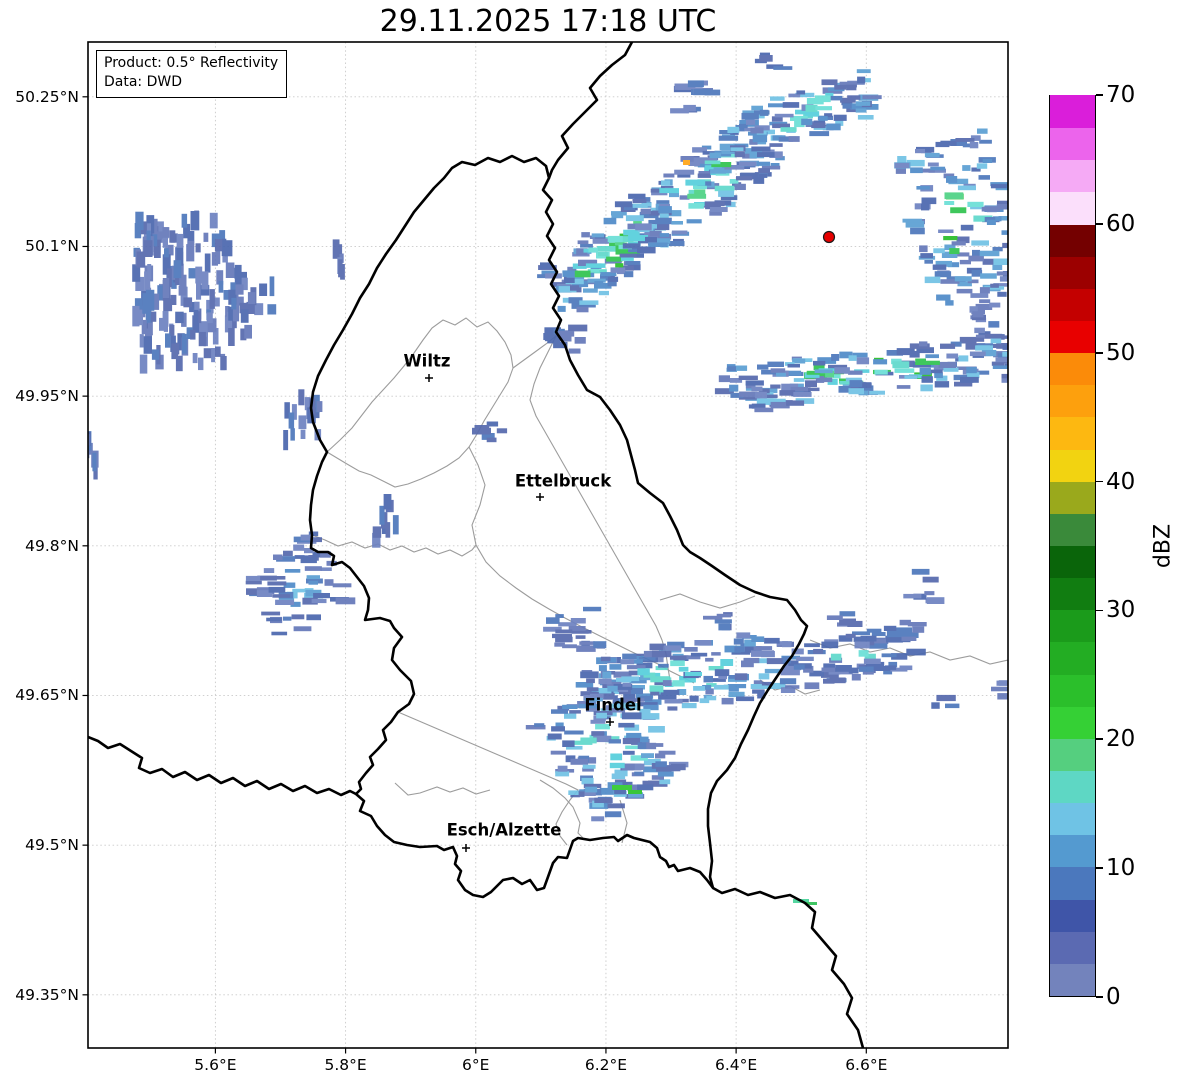 The image size is (1184, 1081). What do you see at coordinates (52, 845) in the screenshot?
I see `y-tick-label: 49.5°N` at bounding box center [52, 845].